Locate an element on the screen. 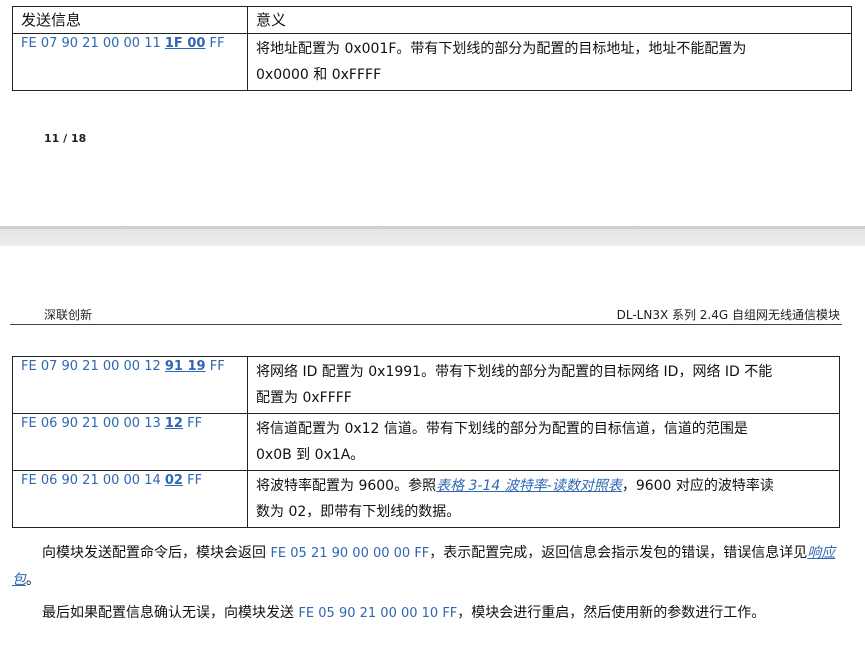 This screenshot has width=865, height=654. desc-line: 0x0000 和 0xFFFF is located at coordinates (319, 75).